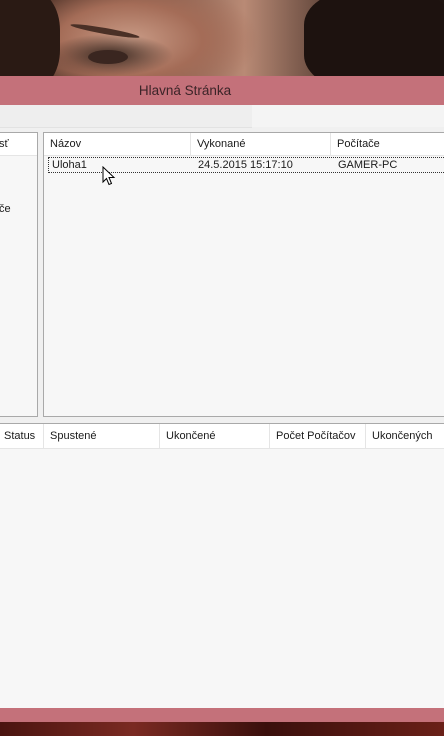 The width and height of the screenshot is (444, 736). What do you see at coordinates (102, 436) in the screenshot?
I see `column-header-started: Spustené` at bounding box center [102, 436].